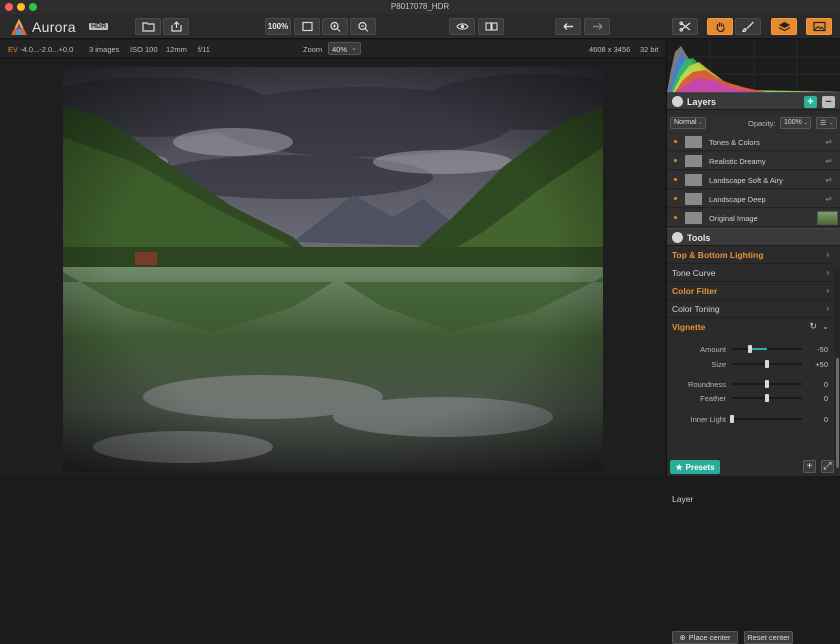 Image resolution: width=840 pixels, height=644 pixels. I want to click on hand-tool-button, so click(720, 26).